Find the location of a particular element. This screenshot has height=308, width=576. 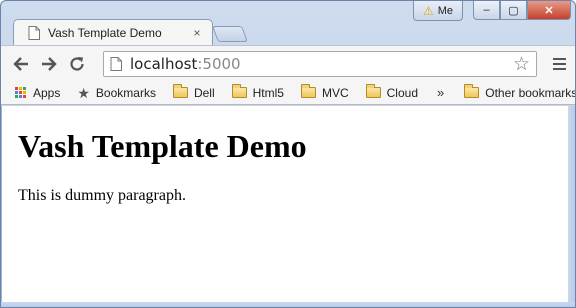

reload-button is located at coordinates (77, 64).